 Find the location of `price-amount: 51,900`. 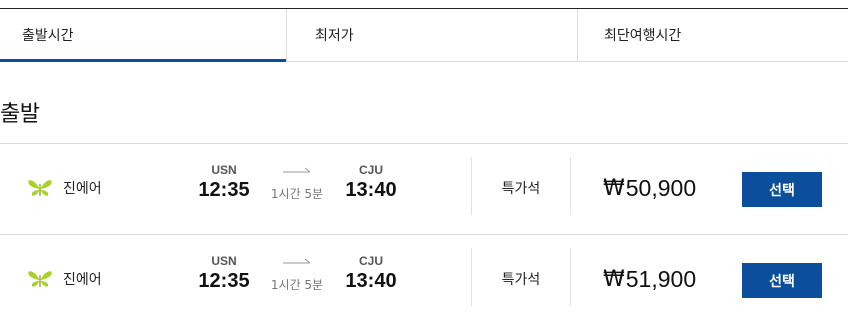

price-amount: 51,900 is located at coordinates (661, 278).